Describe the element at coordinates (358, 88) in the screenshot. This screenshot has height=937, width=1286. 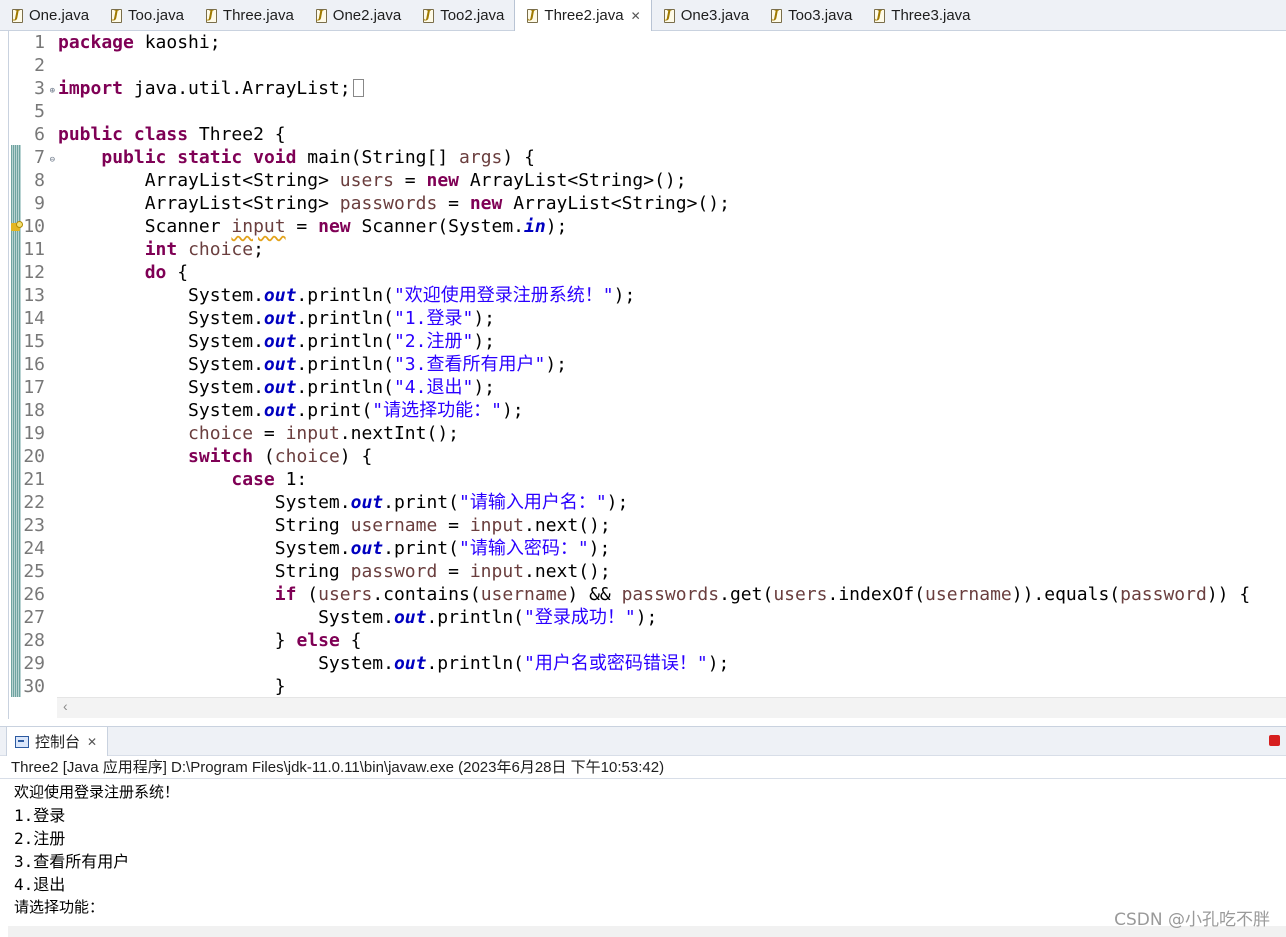
I see `collapsed-imports-icon` at that location.